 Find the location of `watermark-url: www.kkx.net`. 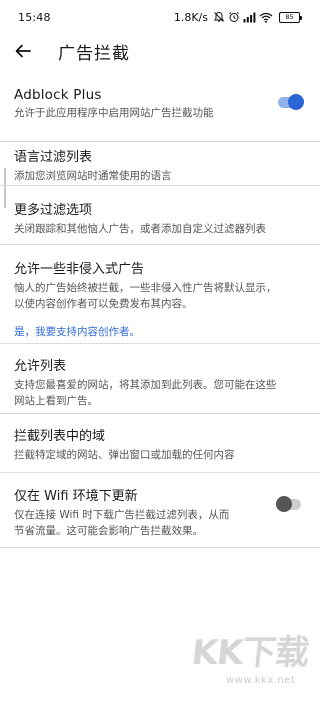

watermark-url: www.kkx.net is located at coordinates (261, 680).